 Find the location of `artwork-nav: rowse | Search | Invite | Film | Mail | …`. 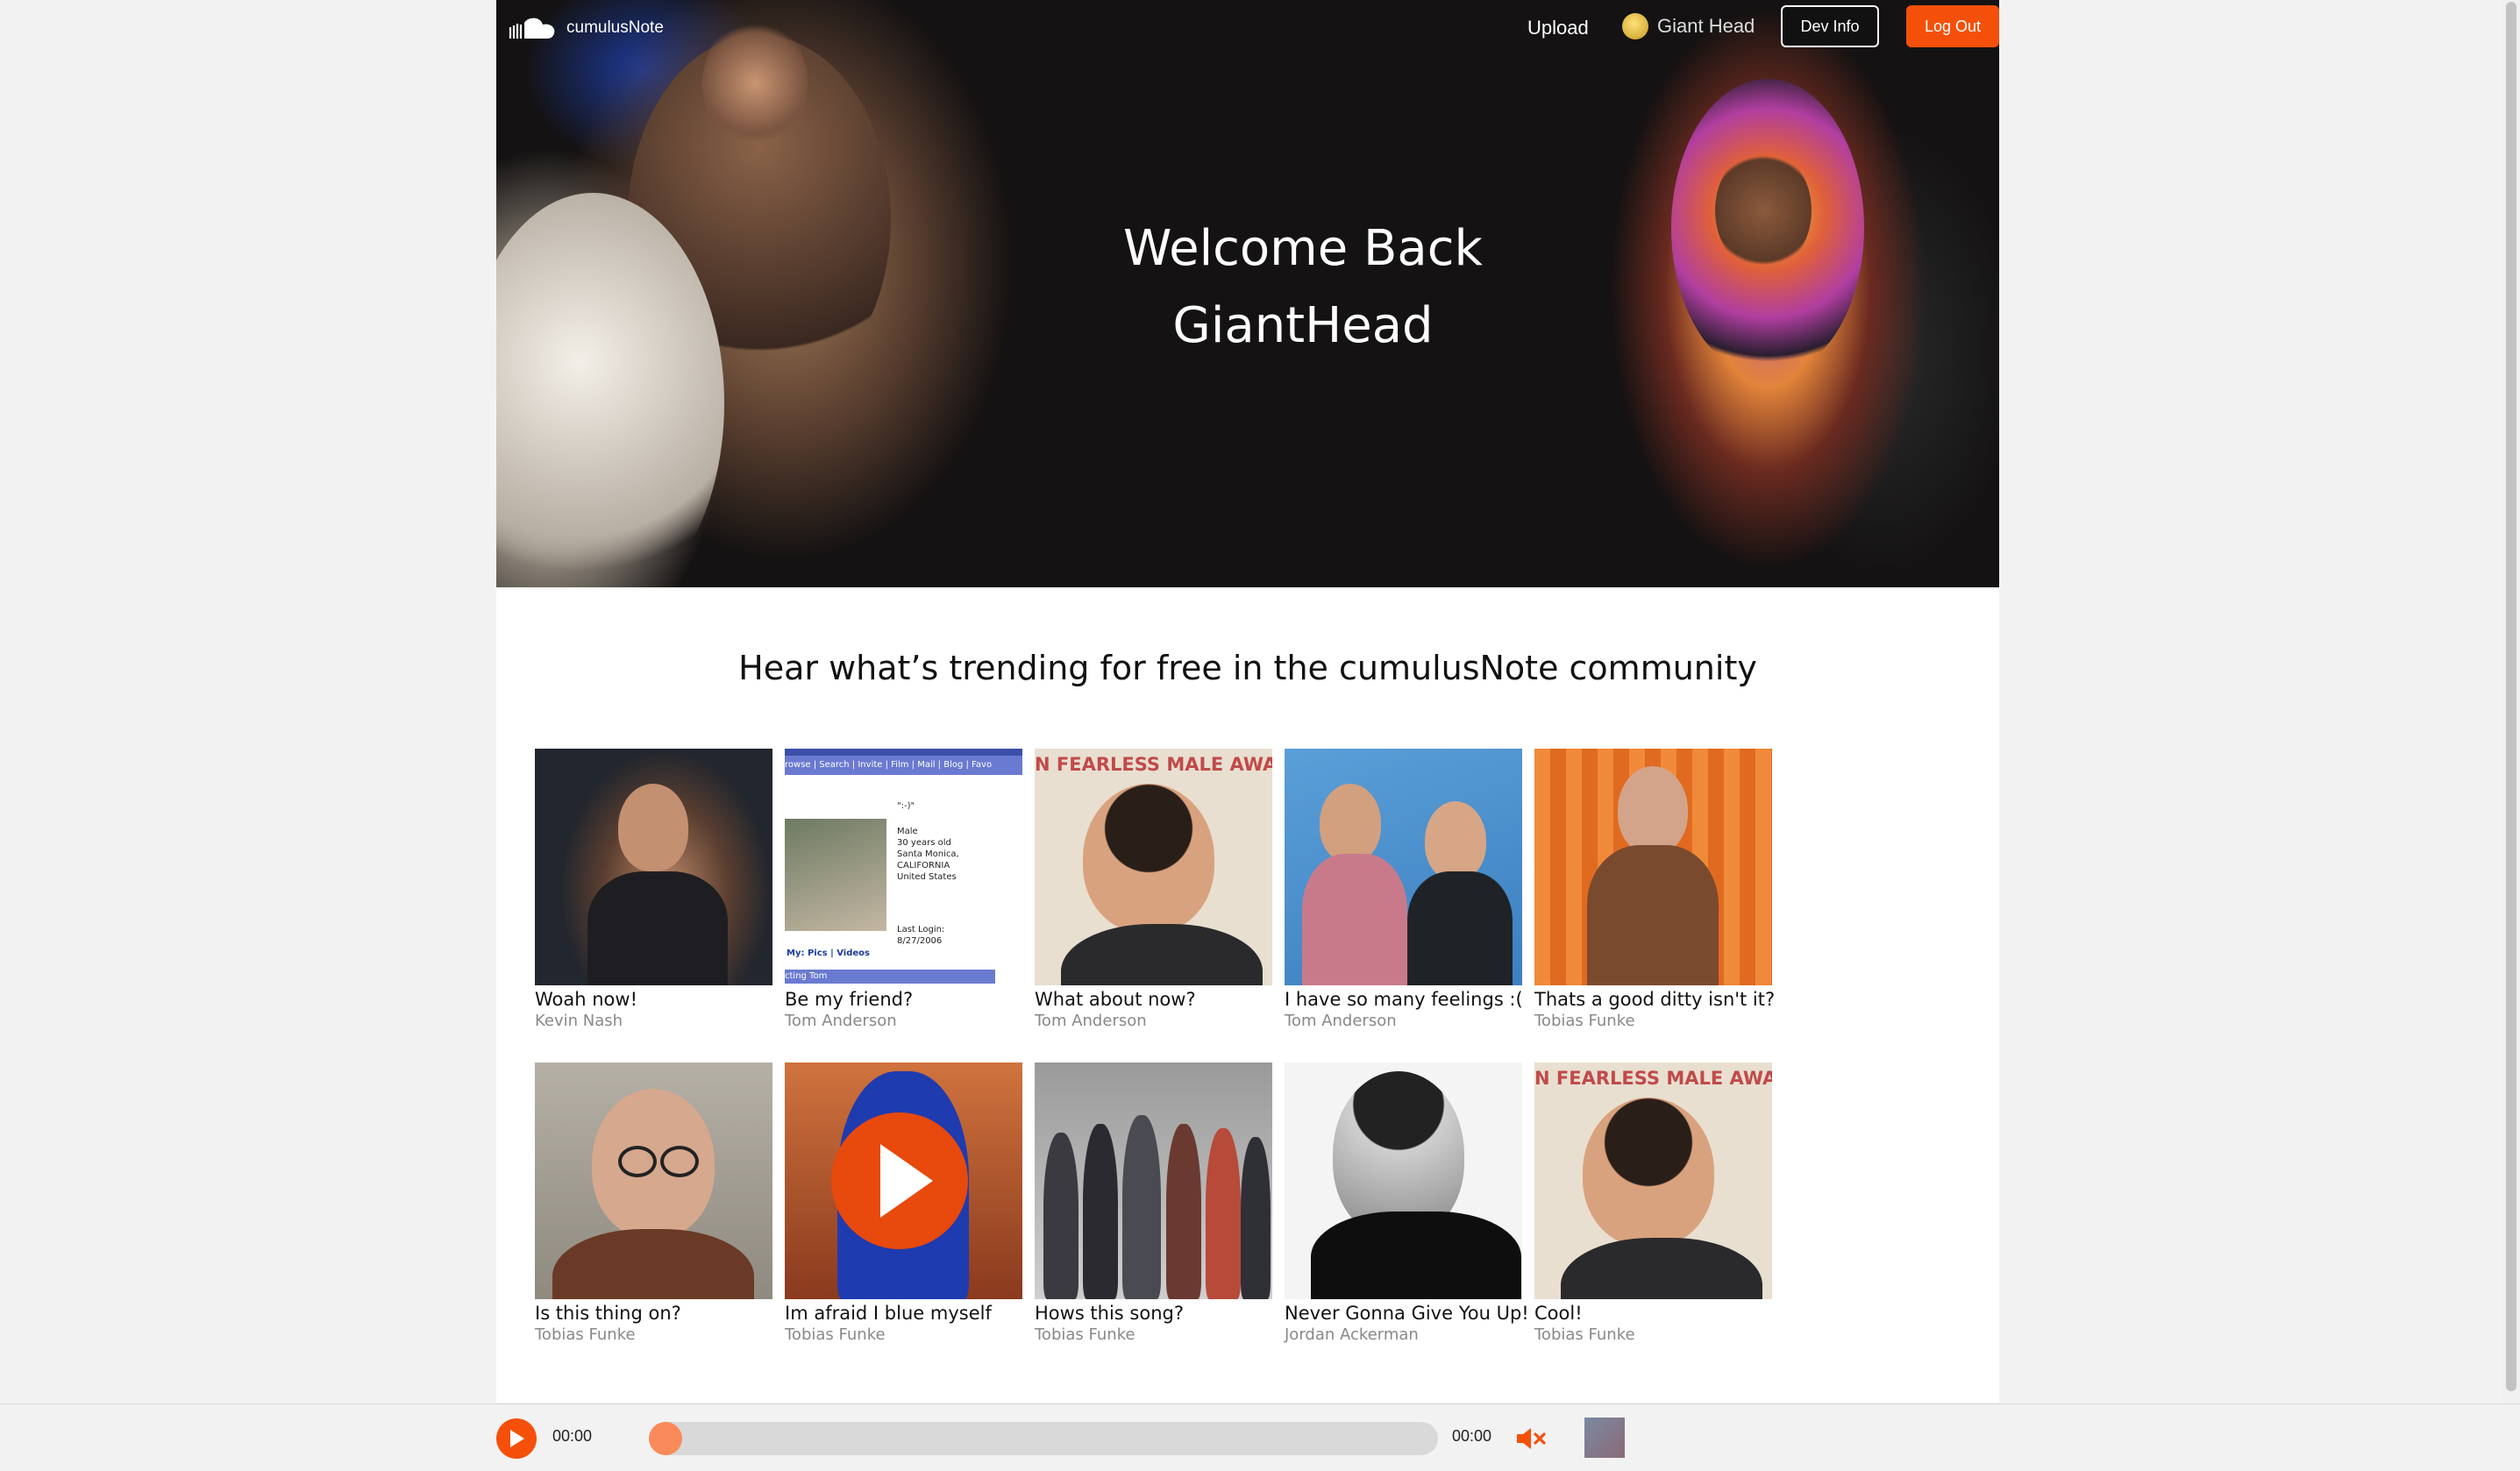

artwork-nav: rowse | Search | Invite | Film | Mail | … is located at coordinates (903, 765).